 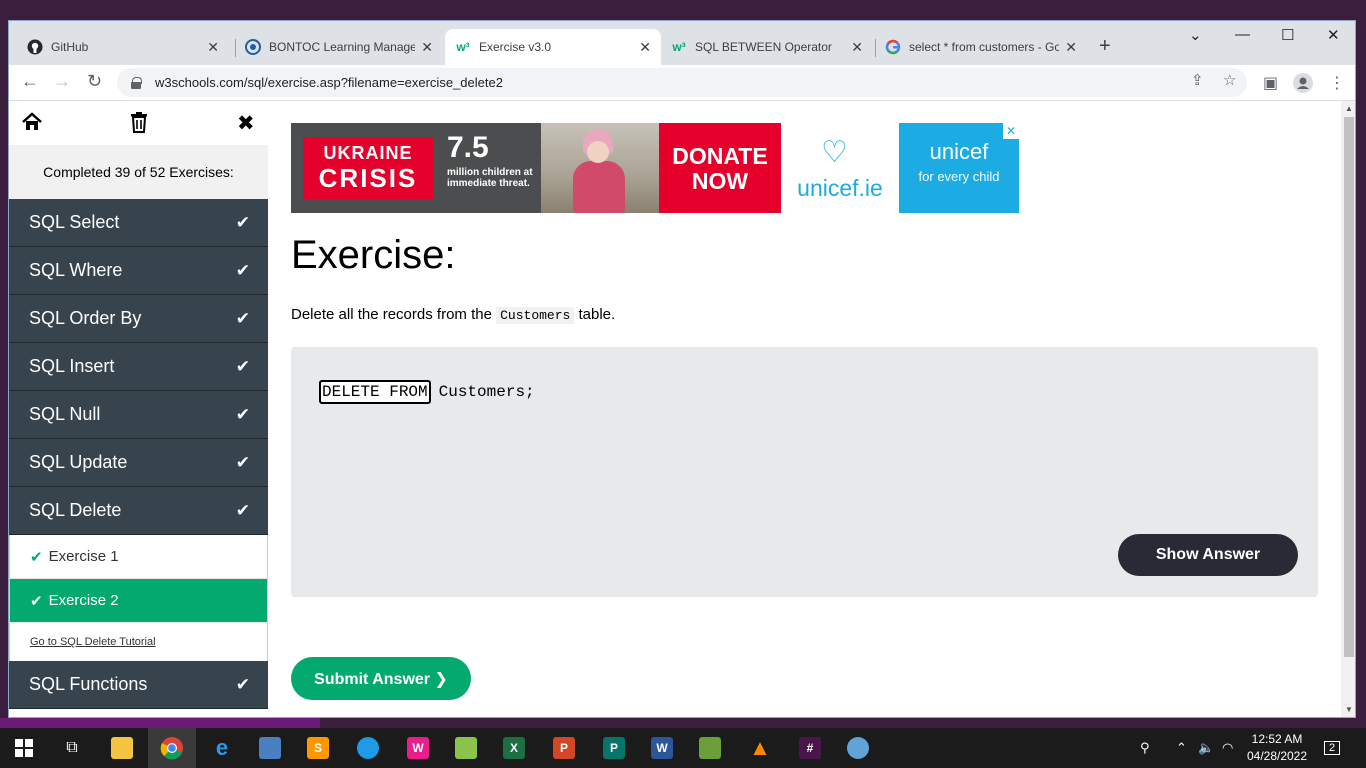 I want to click on word-icon: W, so click(x=662, y=748).